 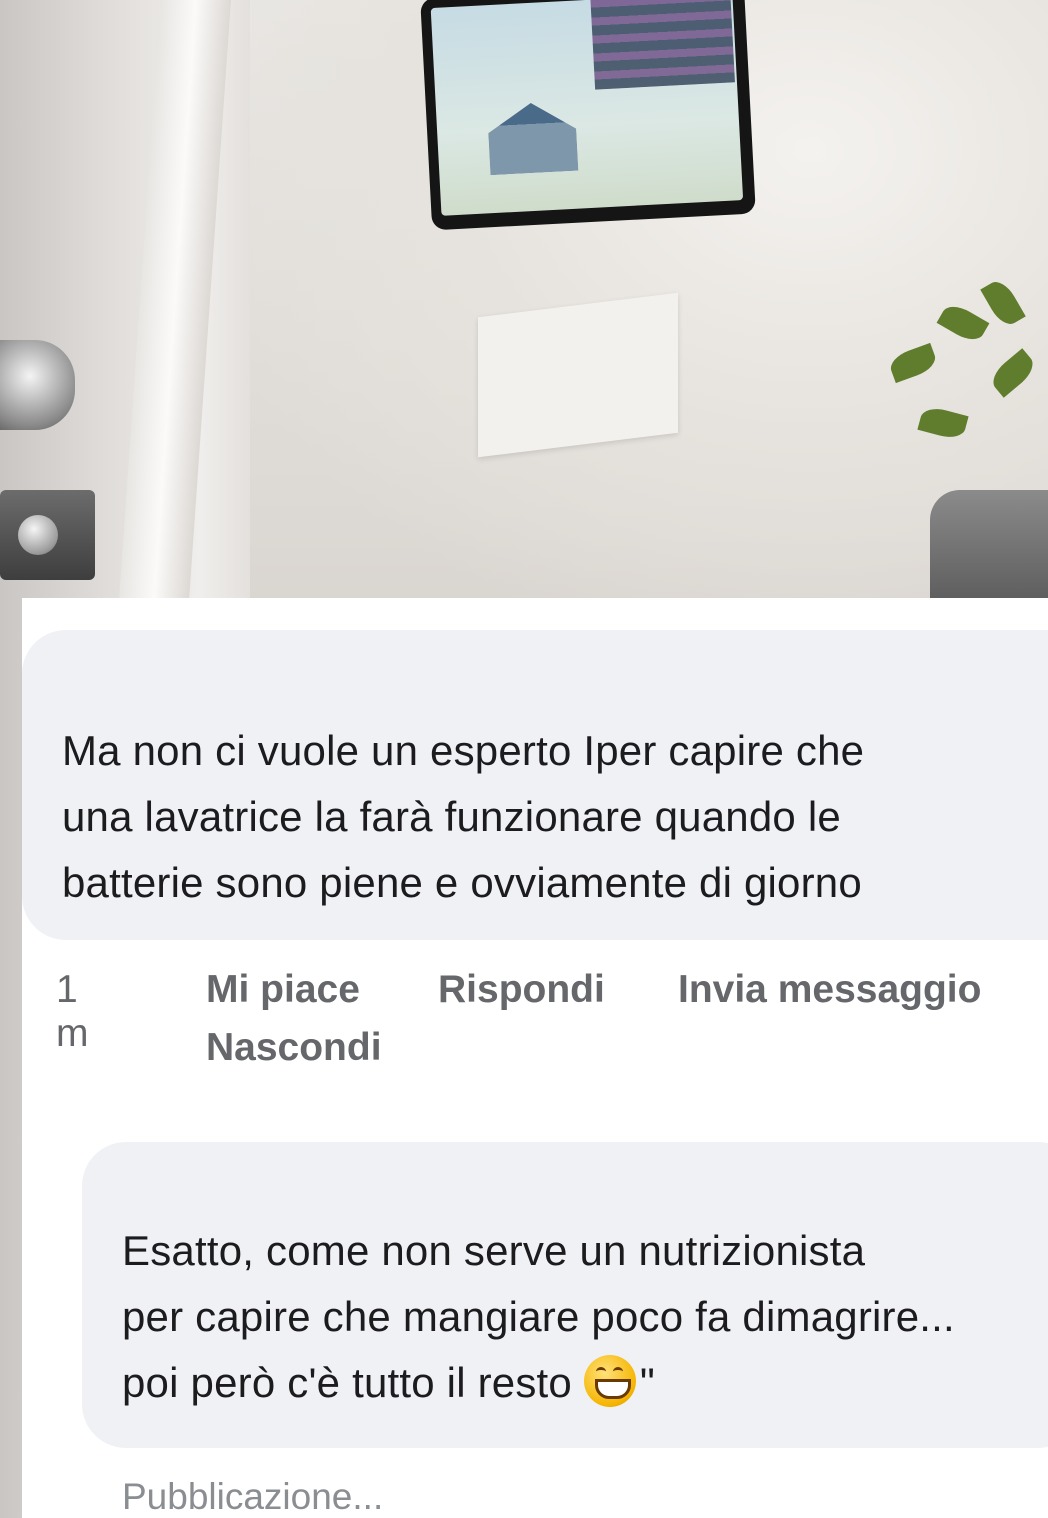 What do you see at coordinates (294, 1048) in the screenshot?
I see `hide-button: Nascondi` at bounding box center [294, 1048].